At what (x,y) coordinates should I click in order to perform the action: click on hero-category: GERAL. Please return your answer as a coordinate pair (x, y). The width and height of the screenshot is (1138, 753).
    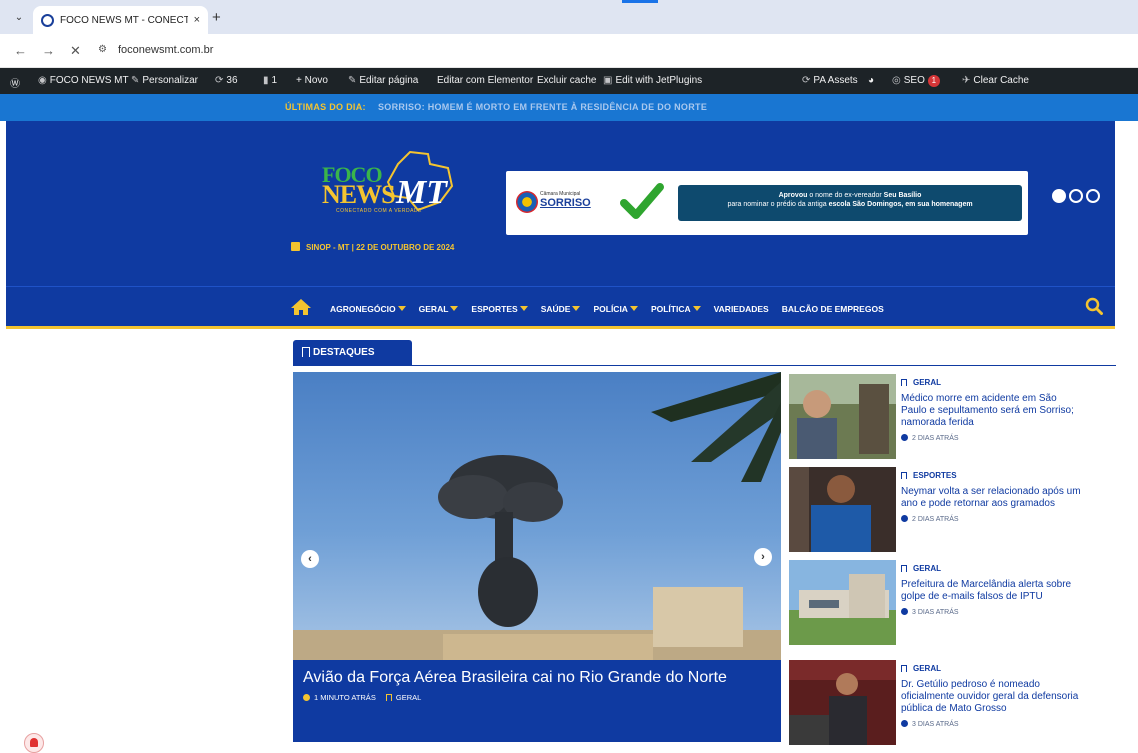
    Looking at the image, I should click on (408, 697).